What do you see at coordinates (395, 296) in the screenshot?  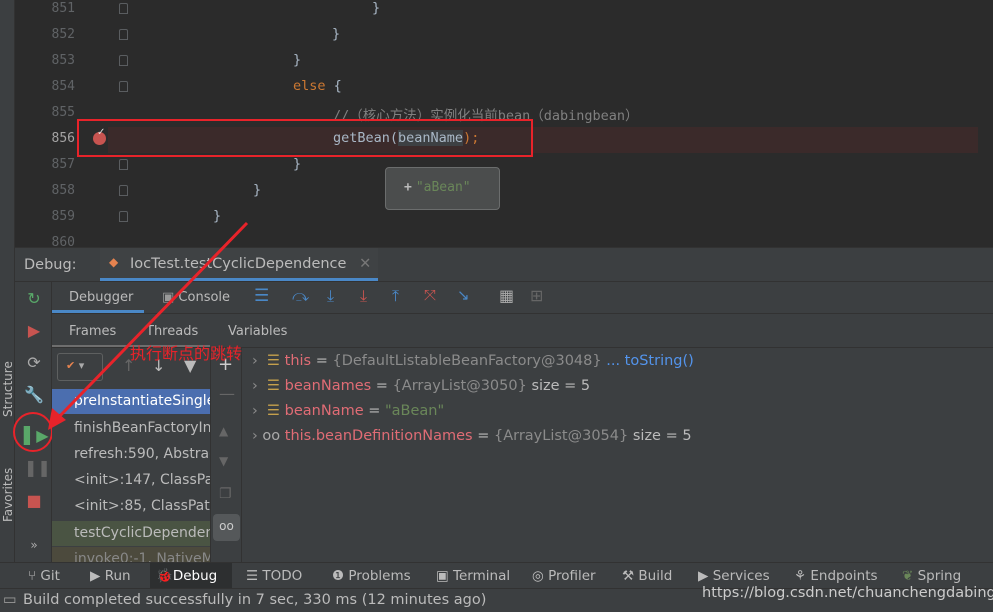 I see `step-out-icon: ⤒` at bounding box center [395, 296].